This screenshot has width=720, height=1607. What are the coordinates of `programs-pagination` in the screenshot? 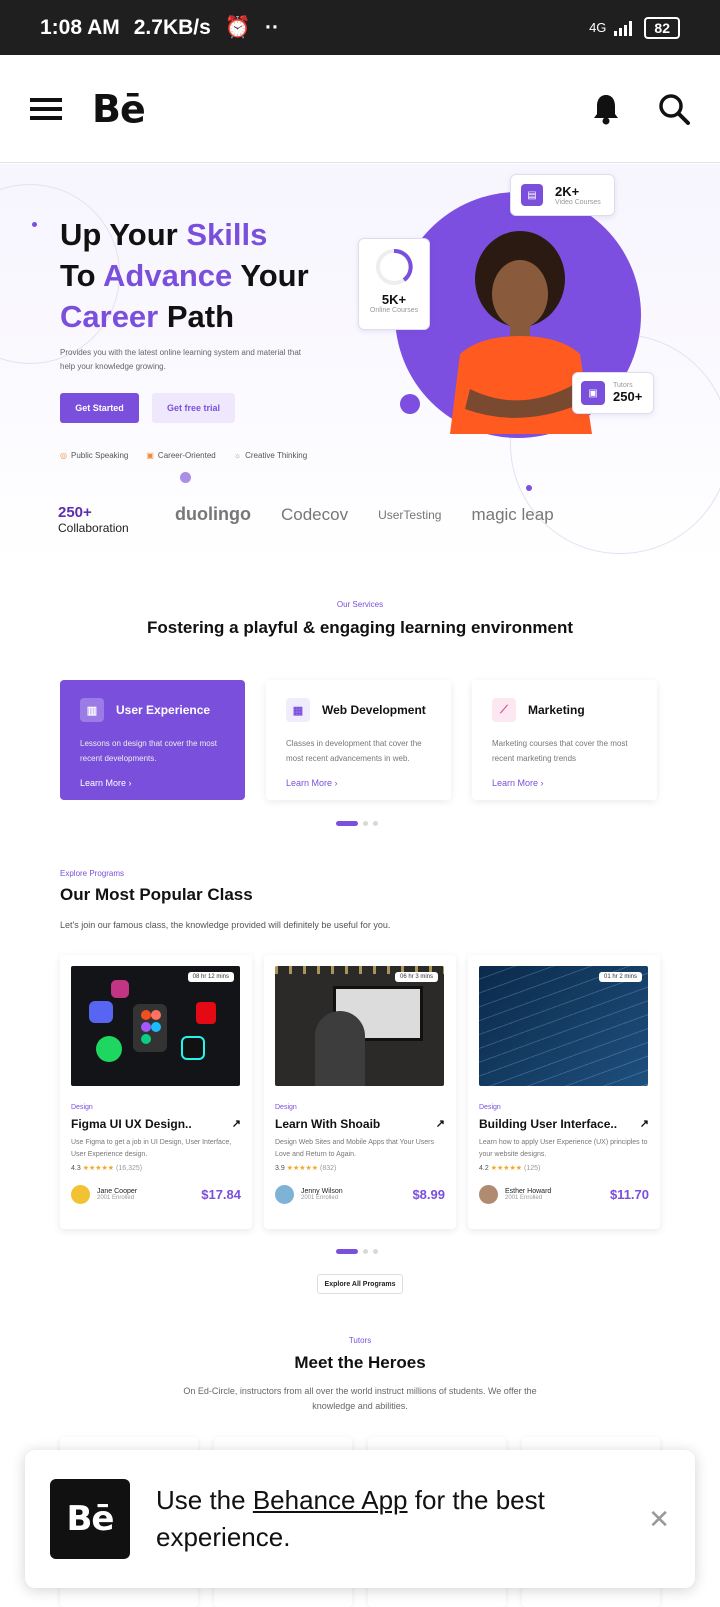 It's located at (357, 1251).